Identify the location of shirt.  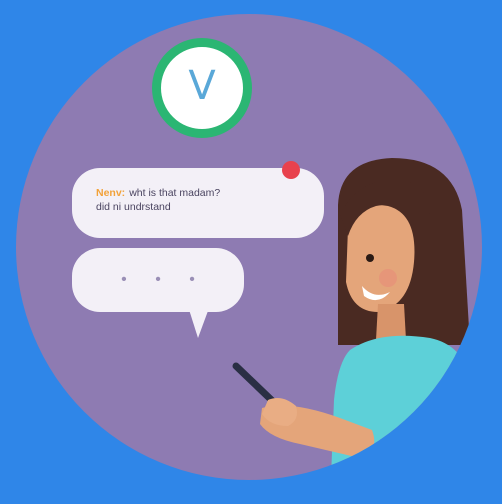
(405, 407).